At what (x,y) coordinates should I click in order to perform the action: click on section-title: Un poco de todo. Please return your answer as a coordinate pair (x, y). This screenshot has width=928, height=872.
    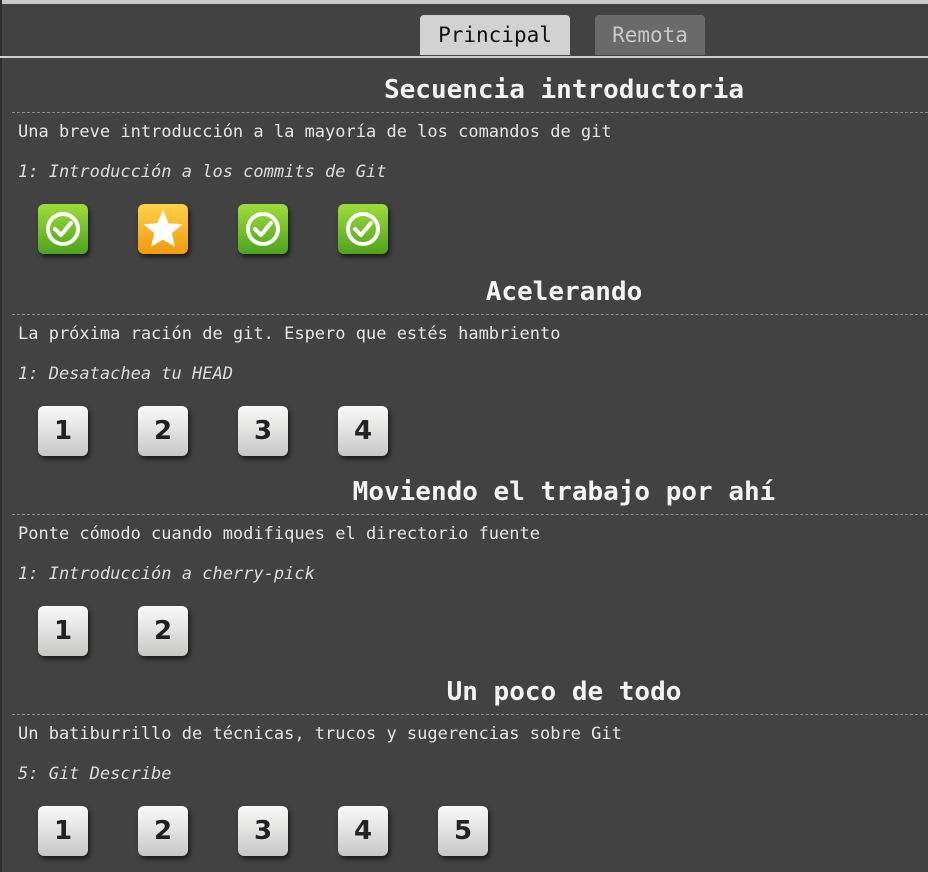
    Looking at the image, I should click on (564, 692).